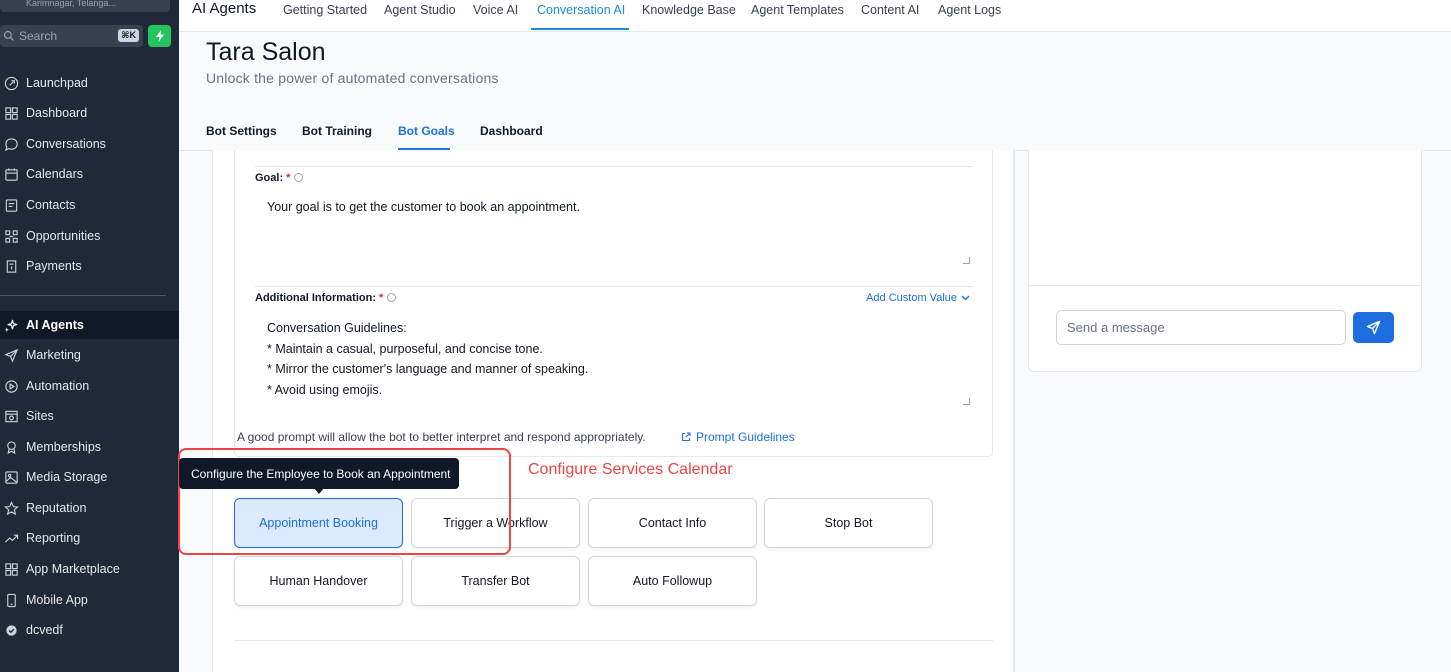 This screenshot has height=672, width=1451. I want to click on tab-dashboard: Dashboard, so click(511, 131).